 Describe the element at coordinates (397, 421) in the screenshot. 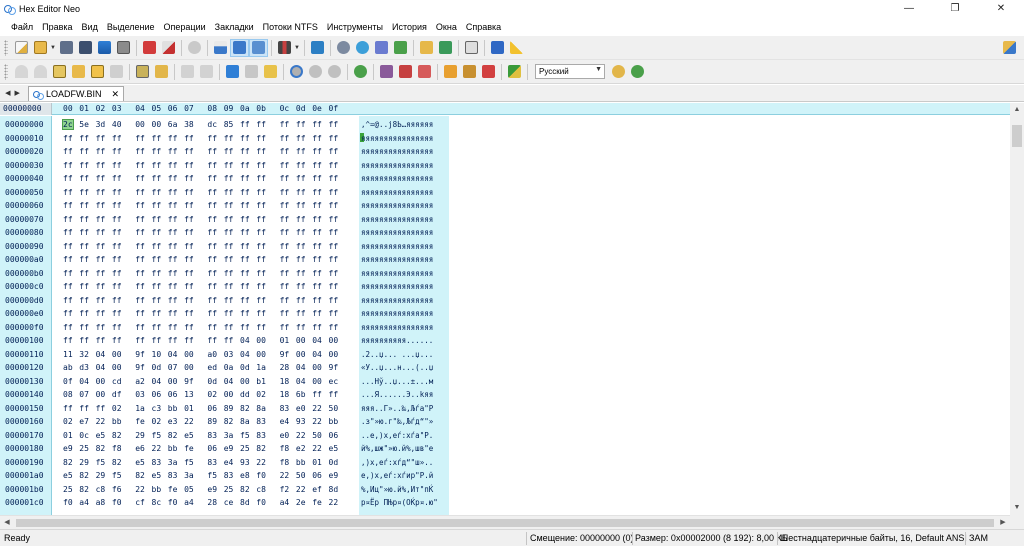

I see `ascii-row: .з"»ю.г"‰‚Љѓд“"»` at that location.